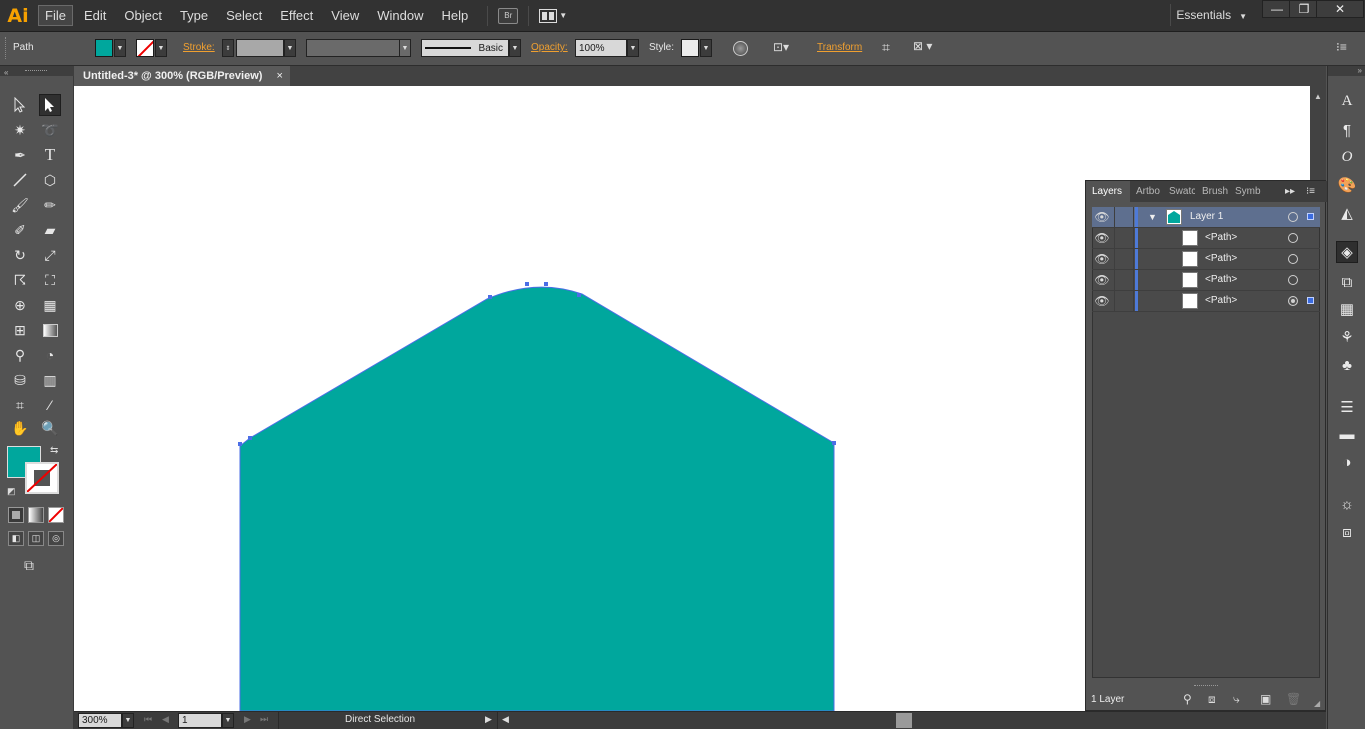 The height and width of the screenshot is (729, 1365). I want to click on status-menu-icon: ▶, so click(488, 719).